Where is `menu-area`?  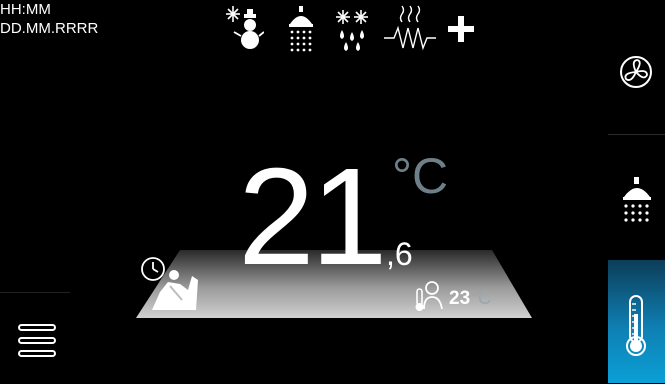 menu-area is located at coordinates (39, 338).